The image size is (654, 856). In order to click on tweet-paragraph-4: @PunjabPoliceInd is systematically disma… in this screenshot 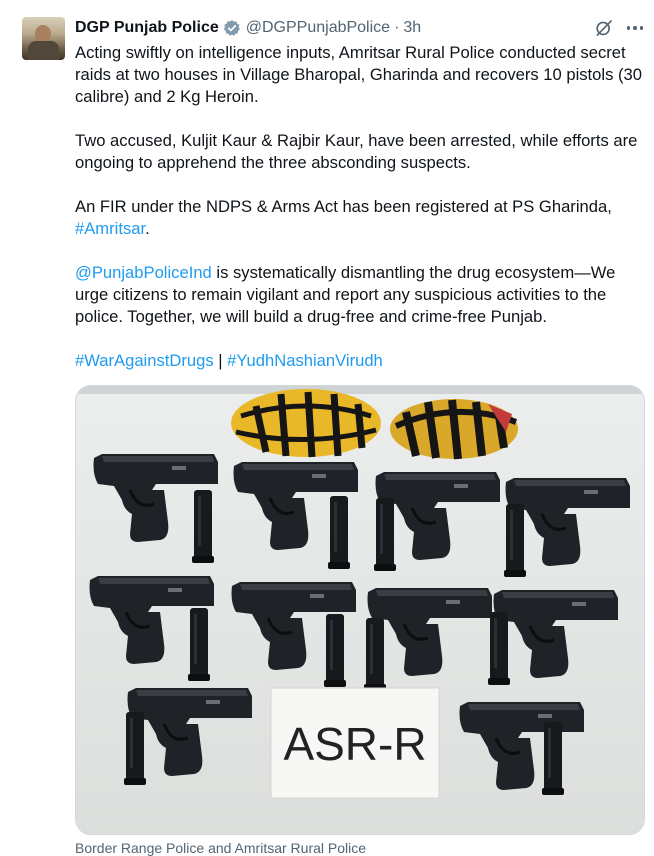, I will do `click(362, 295)`.